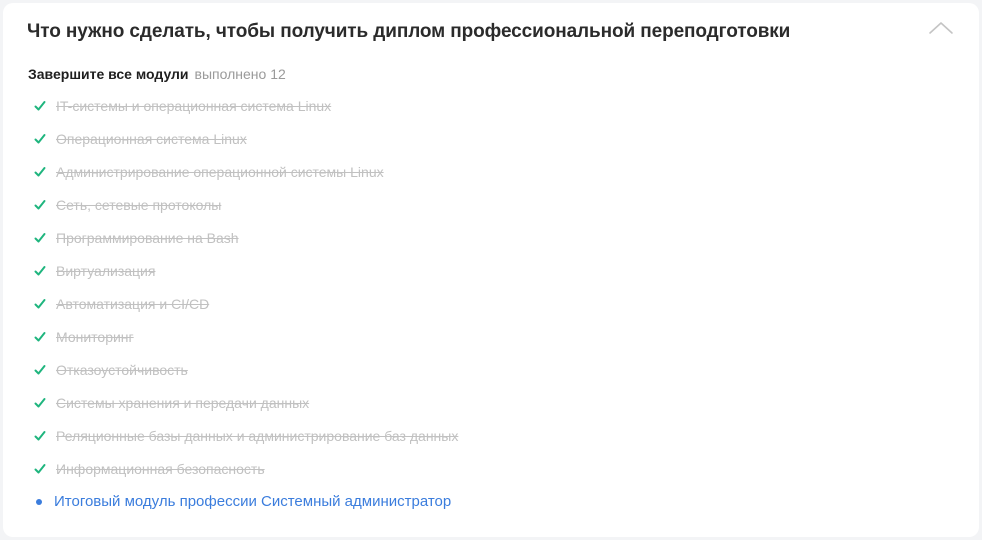  I want to click on module-link: Программирование на Bash, so click(147, 238).